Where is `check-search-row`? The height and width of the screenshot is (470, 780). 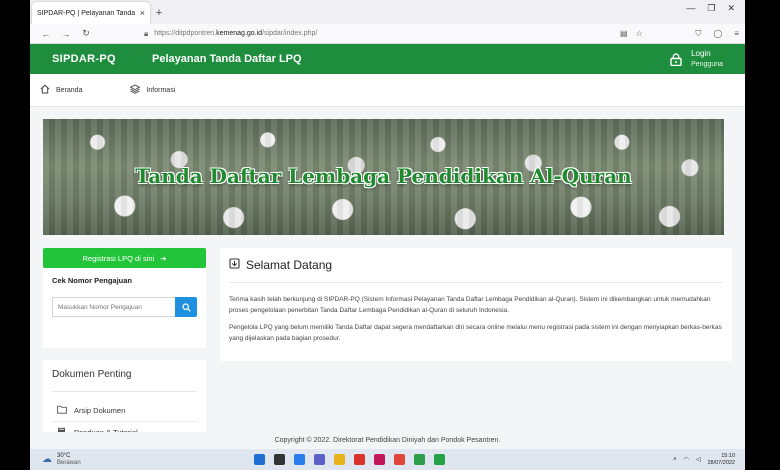 check-search-row is located at coordinates (124, 307).